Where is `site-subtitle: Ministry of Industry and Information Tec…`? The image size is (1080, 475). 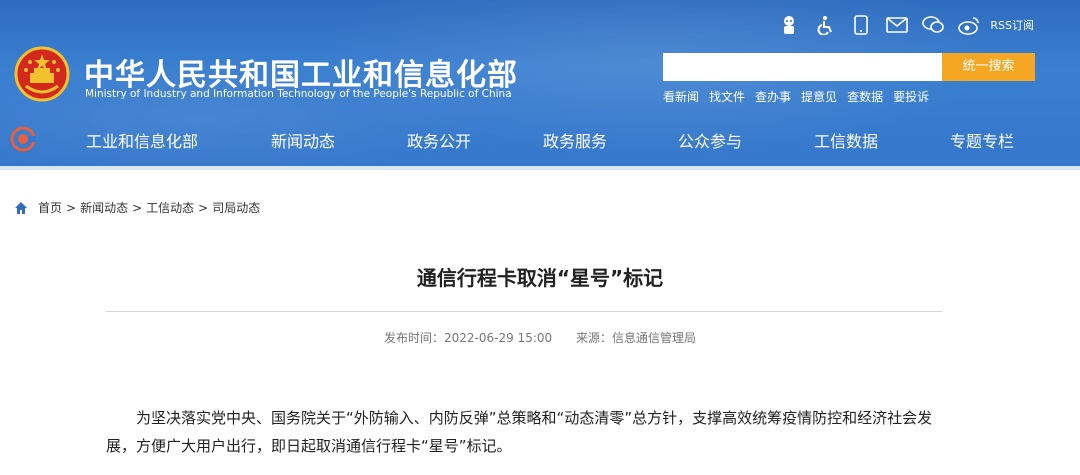
site-subtitle: Ministry of Industry and Information Tec… is located at coordinates (298, 94).